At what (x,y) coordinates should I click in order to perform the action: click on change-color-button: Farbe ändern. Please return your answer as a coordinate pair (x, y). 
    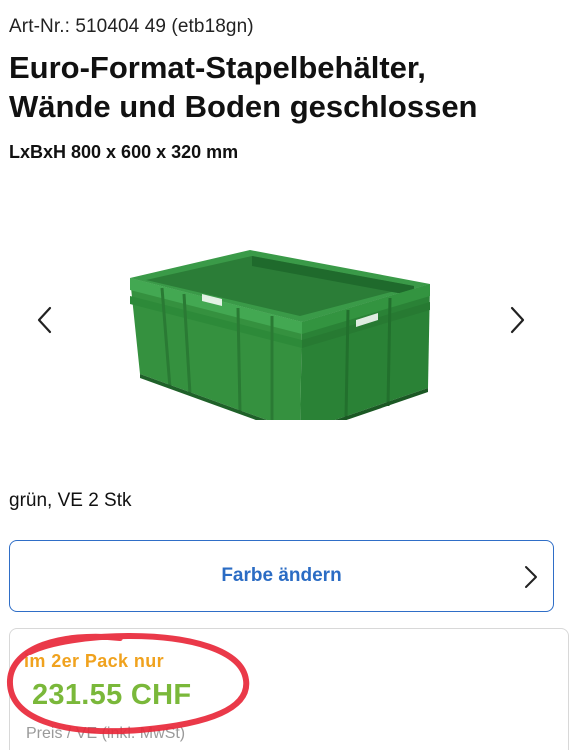
    Looking at the image, I should click on (281, 576).